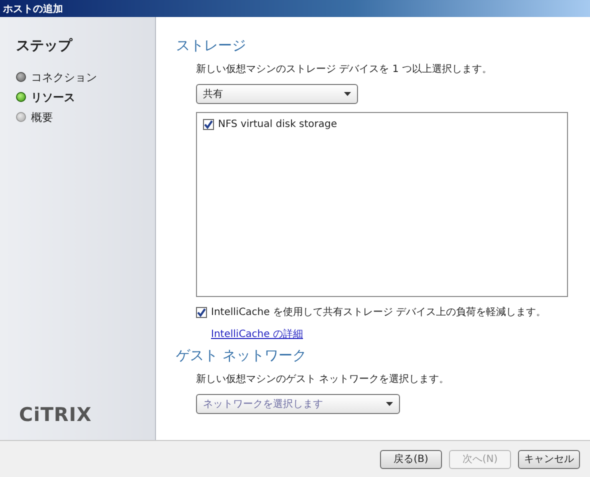 The image size is (590, 477). I want to click on network-dropdown: ネットワークを選択します, so click(298, 404).